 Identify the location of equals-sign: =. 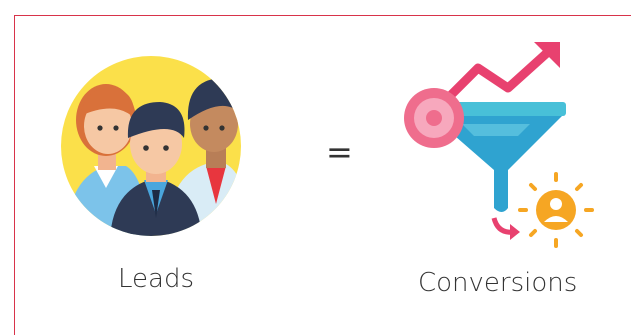
(339, 152).